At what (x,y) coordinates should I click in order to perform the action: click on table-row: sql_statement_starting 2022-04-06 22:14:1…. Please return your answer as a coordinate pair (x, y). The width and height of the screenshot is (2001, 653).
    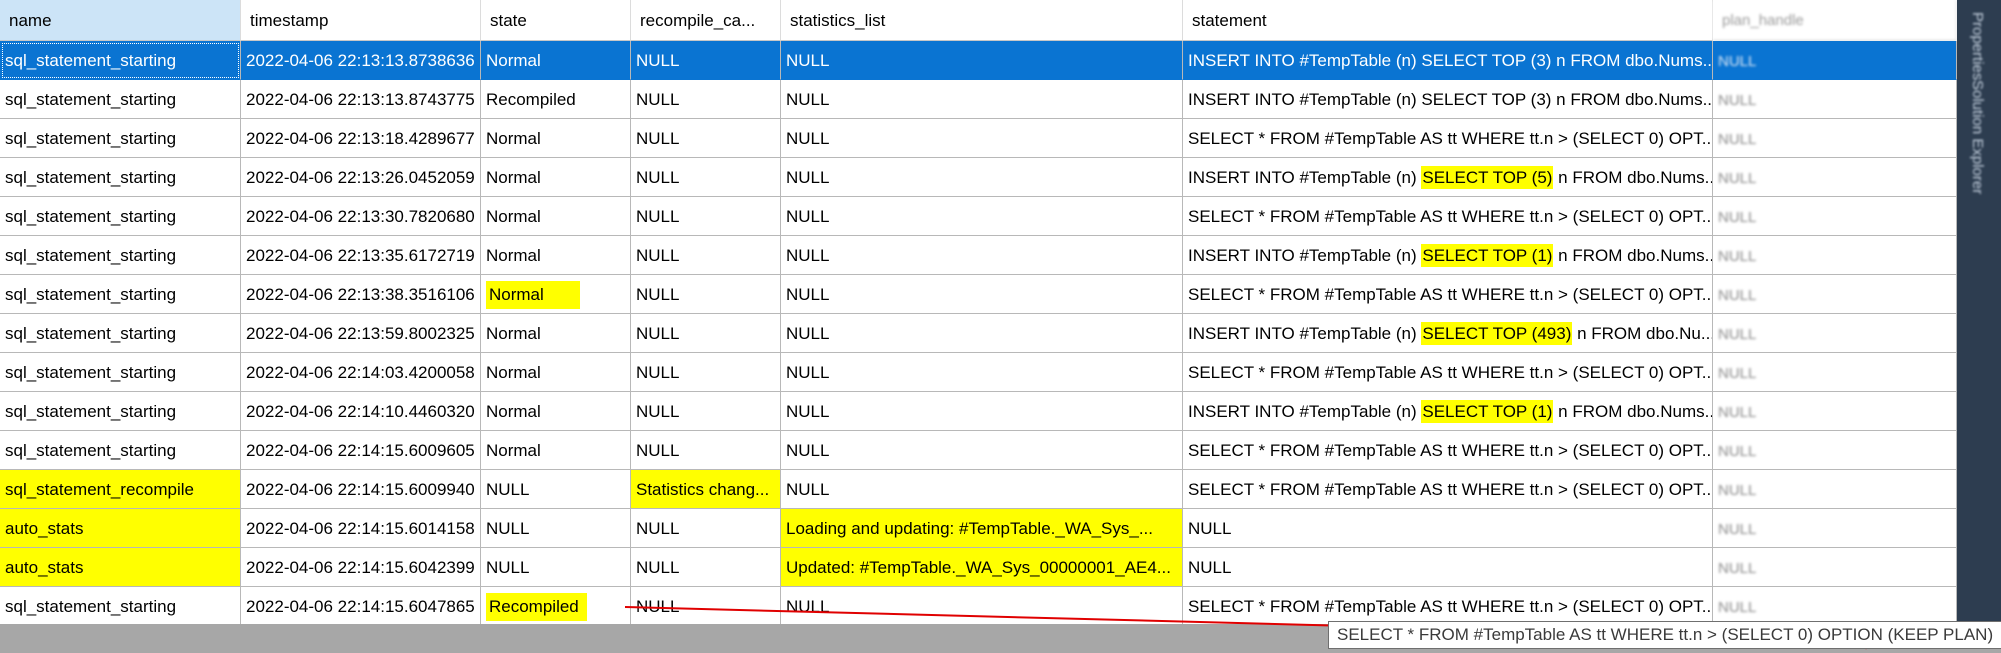
    Looking at the image, I should click on (978, 450).